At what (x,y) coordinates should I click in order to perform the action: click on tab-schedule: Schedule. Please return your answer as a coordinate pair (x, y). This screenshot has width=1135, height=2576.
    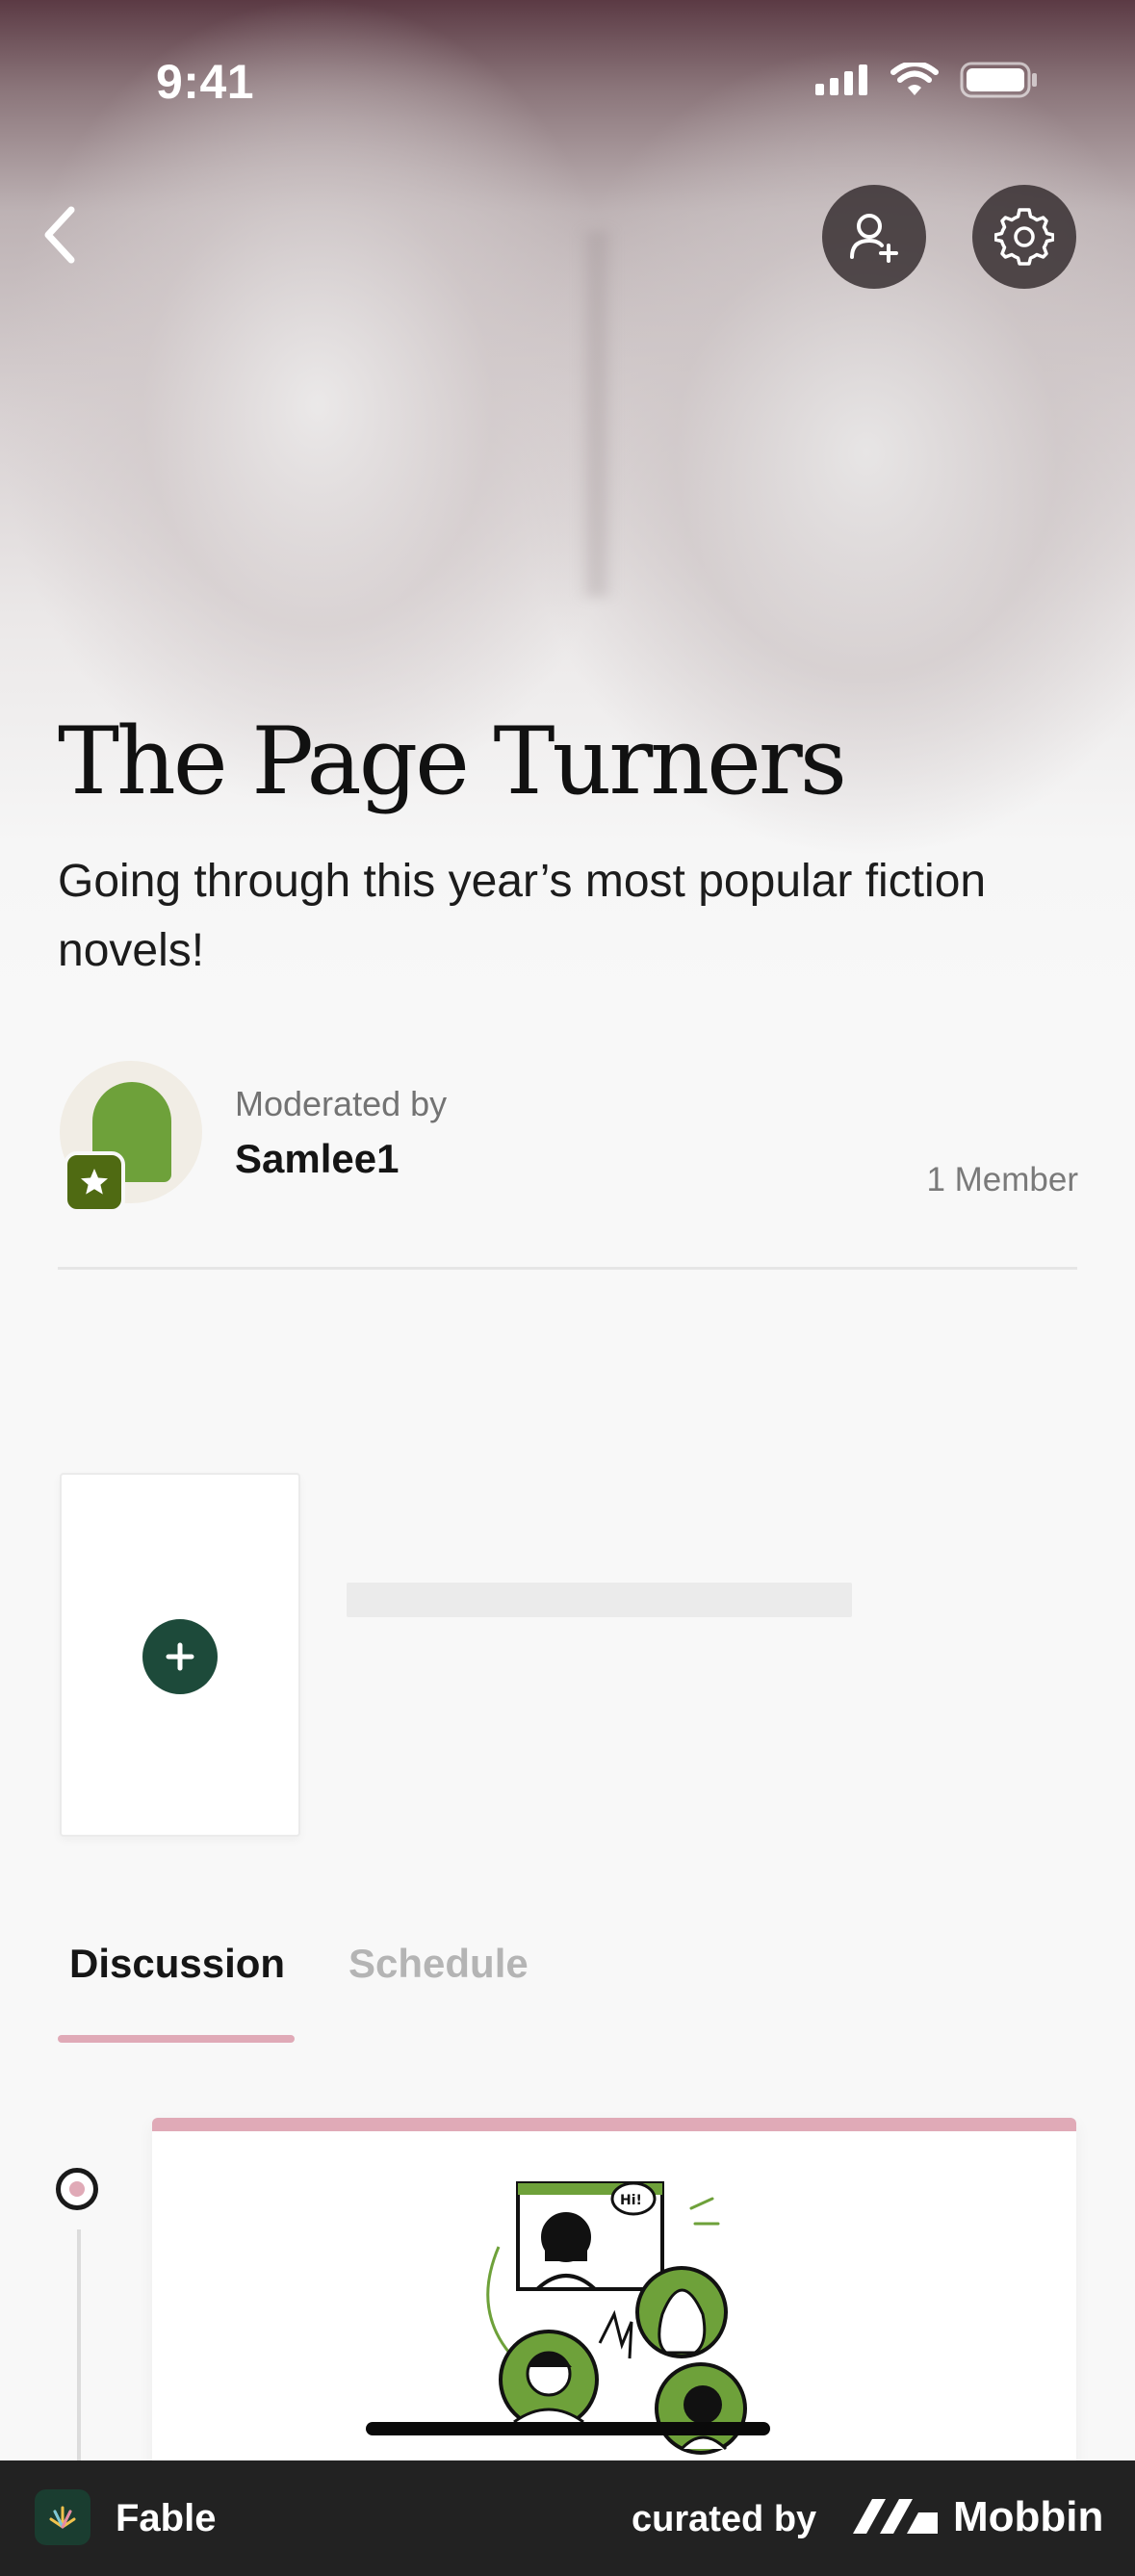
    Looking at the image, I should click on (438, 1964).